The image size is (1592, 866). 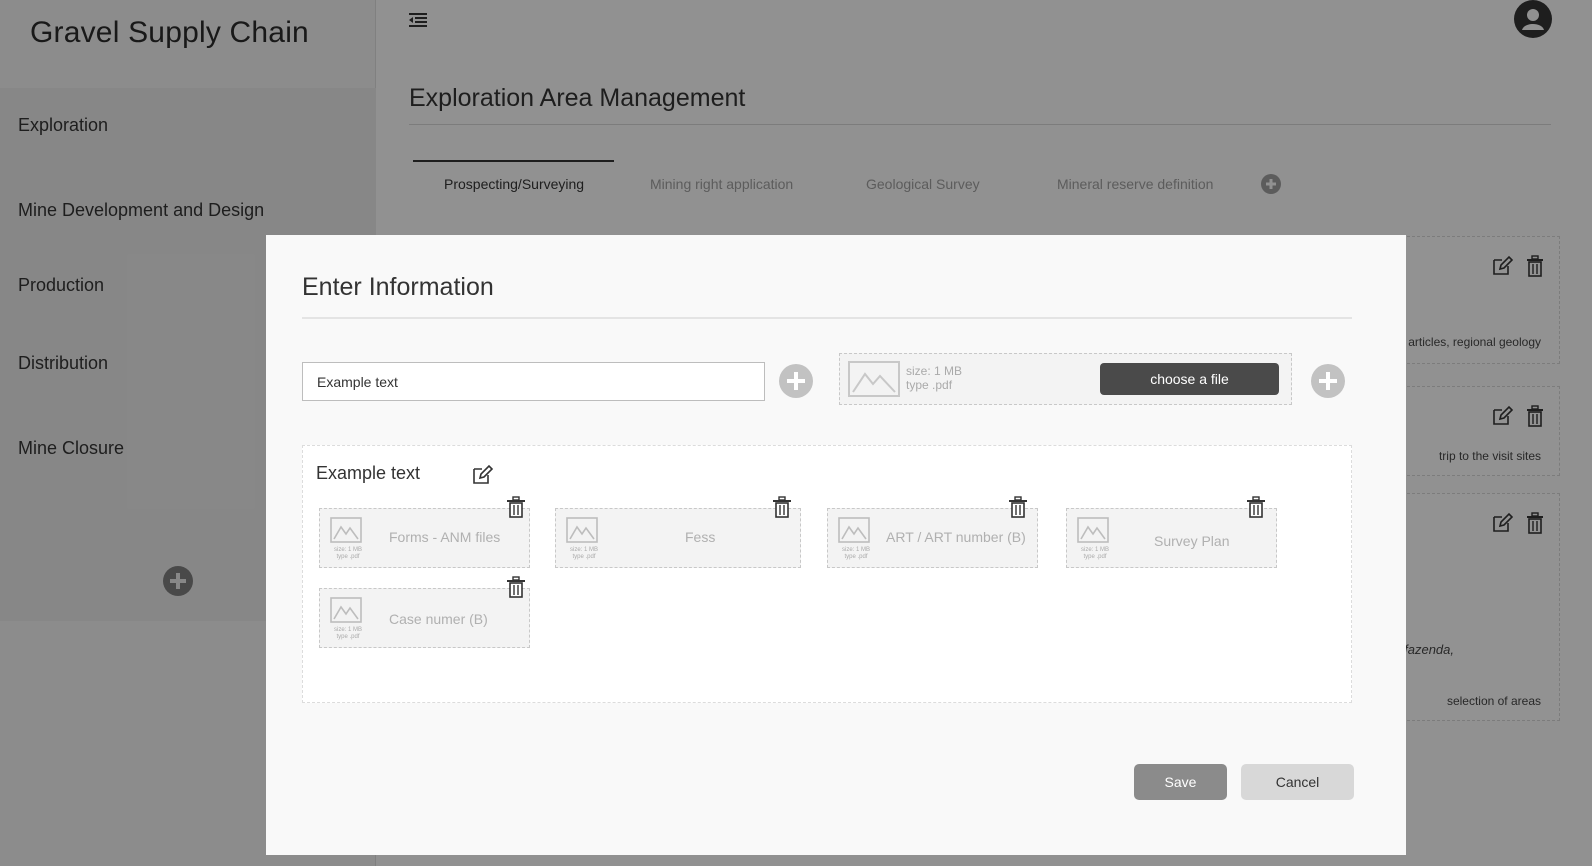 What do you see at coordinates (1297, 782) in the screenshot?
I see `cancel-button: Cancel` at bounding box center [1297, 782].